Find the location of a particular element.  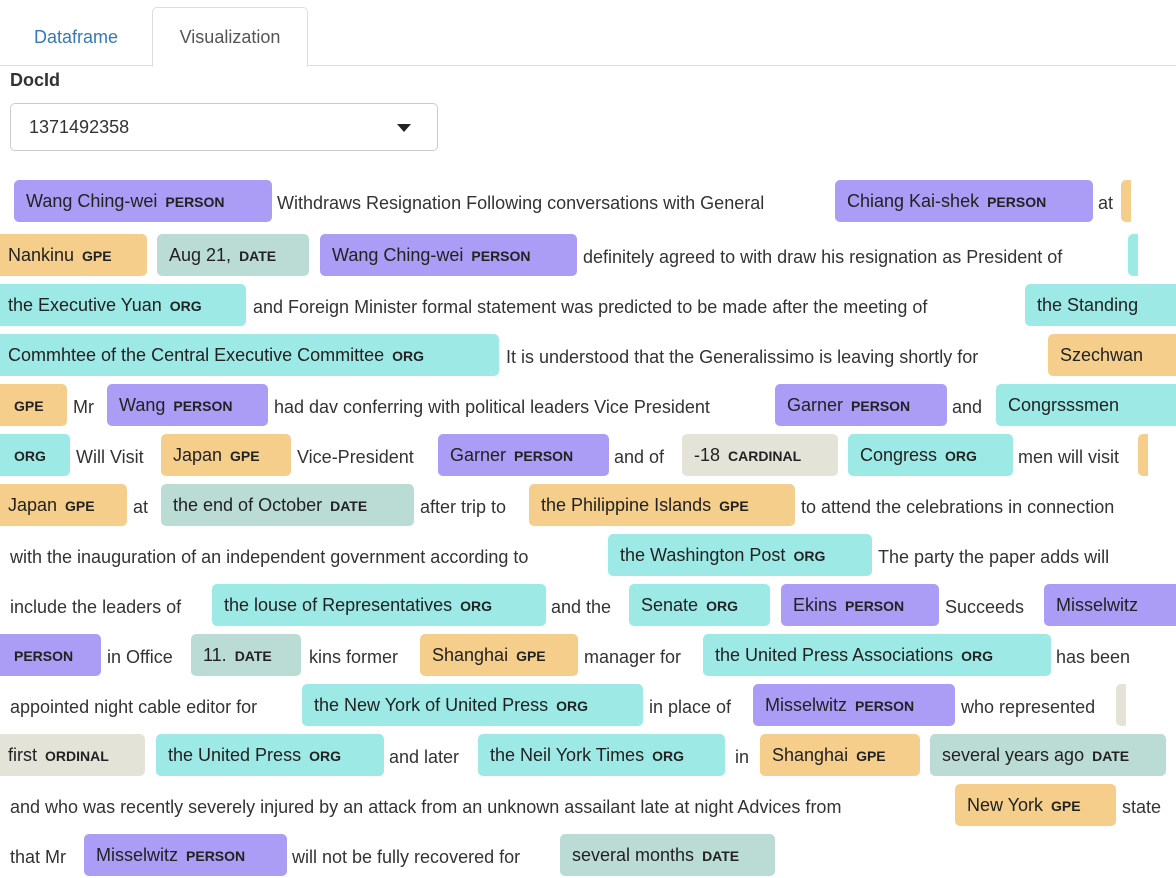

entity-text: the Washington Post is located at coordinates (703, 555).